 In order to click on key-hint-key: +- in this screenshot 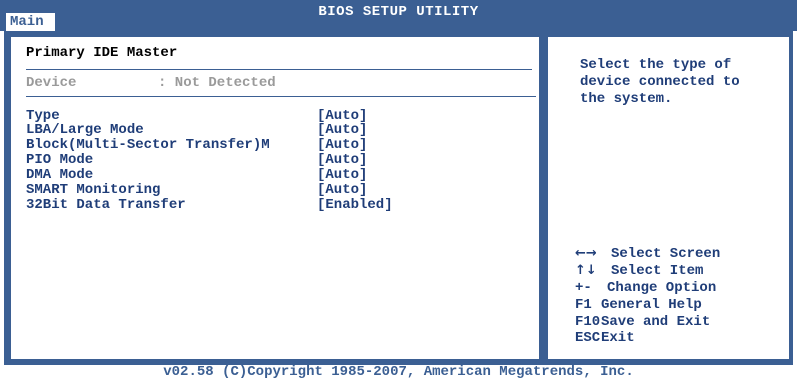, I will do `click(583, 288)`.